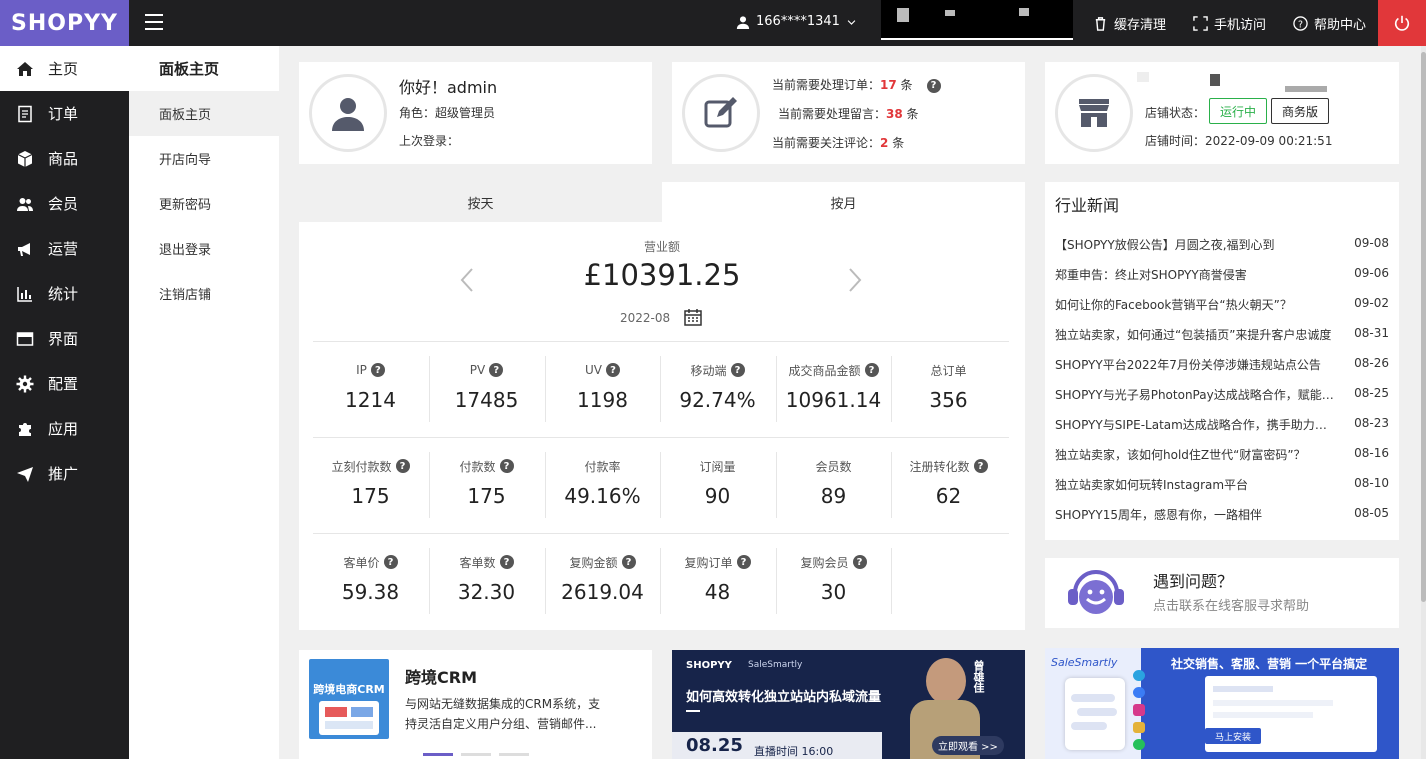  I want to click on help-center-button: ? 帮助中心, so click(1329, 23).